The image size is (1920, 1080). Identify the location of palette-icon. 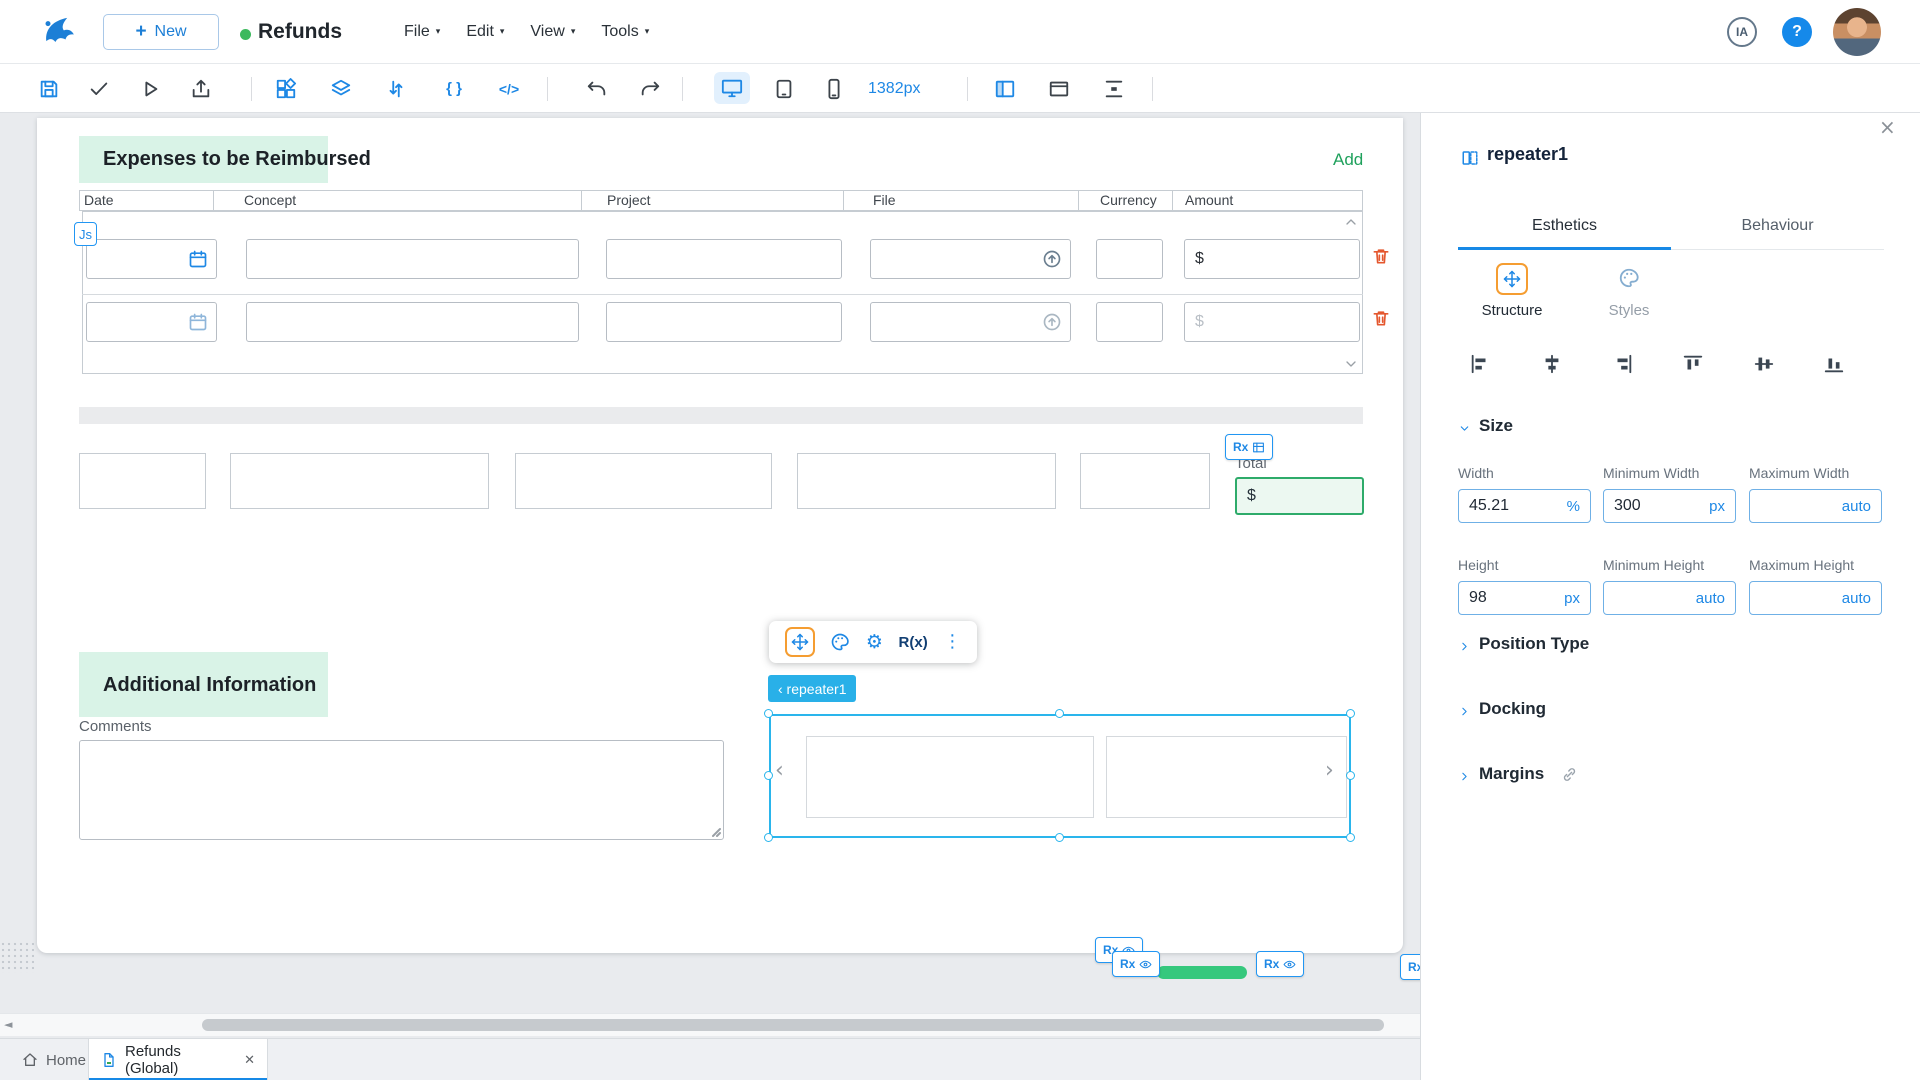
(840, 642).